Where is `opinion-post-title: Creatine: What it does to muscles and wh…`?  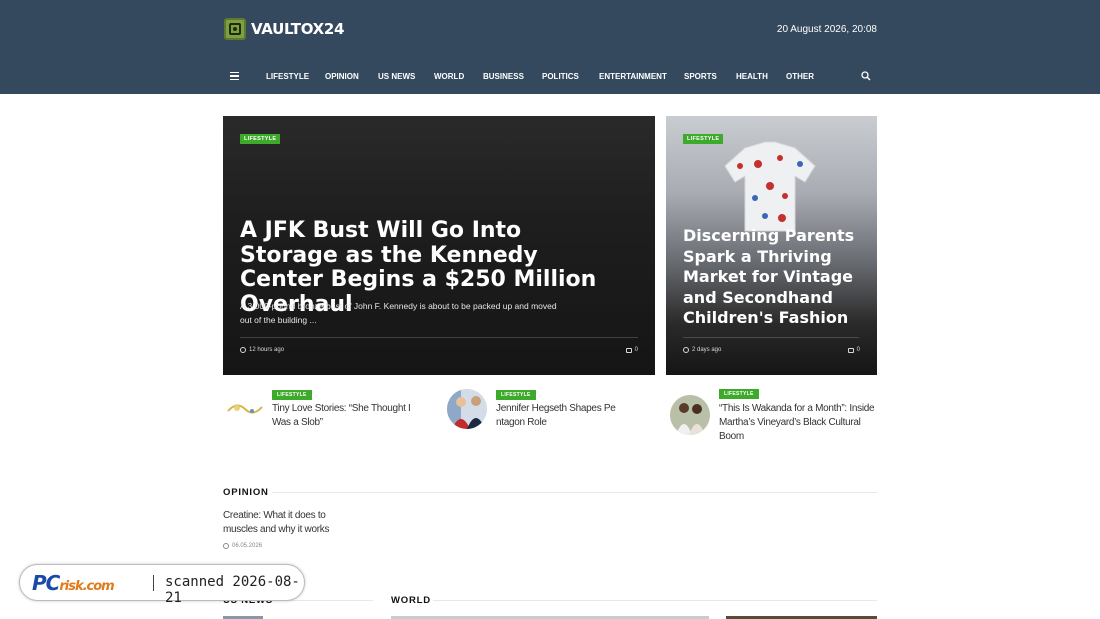 opinion-post-title: Creatine: What it does to muscles and wh… is located at coordinates (288, 523).